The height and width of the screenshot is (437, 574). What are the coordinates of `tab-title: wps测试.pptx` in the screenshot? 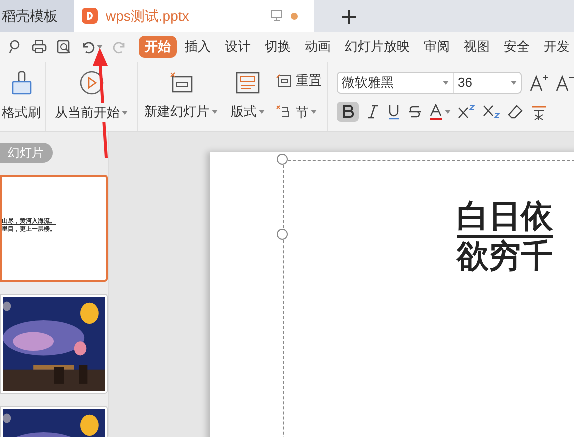 It's located at (148, 16).